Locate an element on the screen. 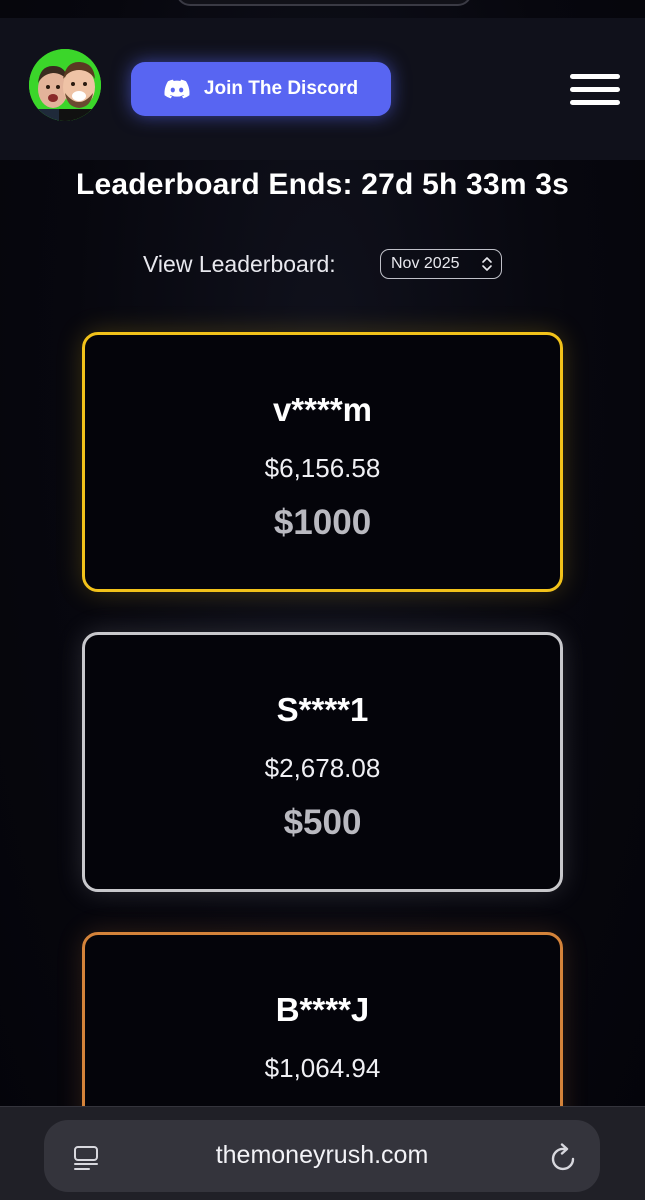 The height and width of the screenshot is (1200, 645). prize-amount: $500 is located at coordinates (322, 822).